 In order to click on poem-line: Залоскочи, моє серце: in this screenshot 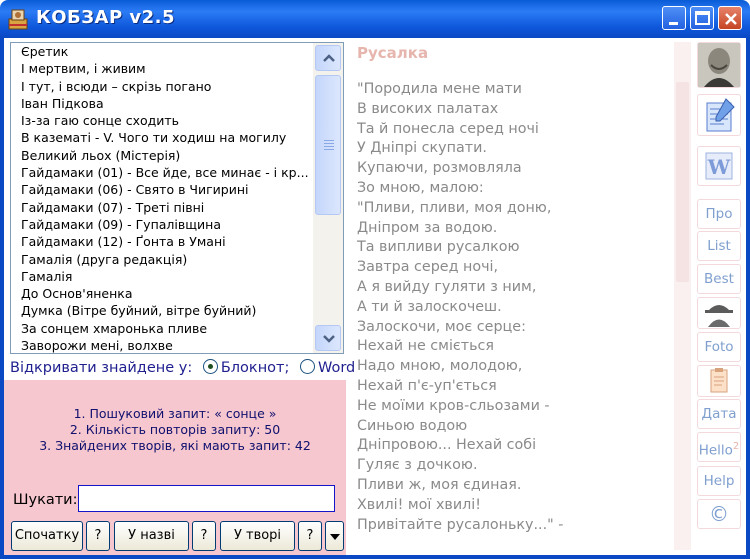, I will do `click(441, 326)`.